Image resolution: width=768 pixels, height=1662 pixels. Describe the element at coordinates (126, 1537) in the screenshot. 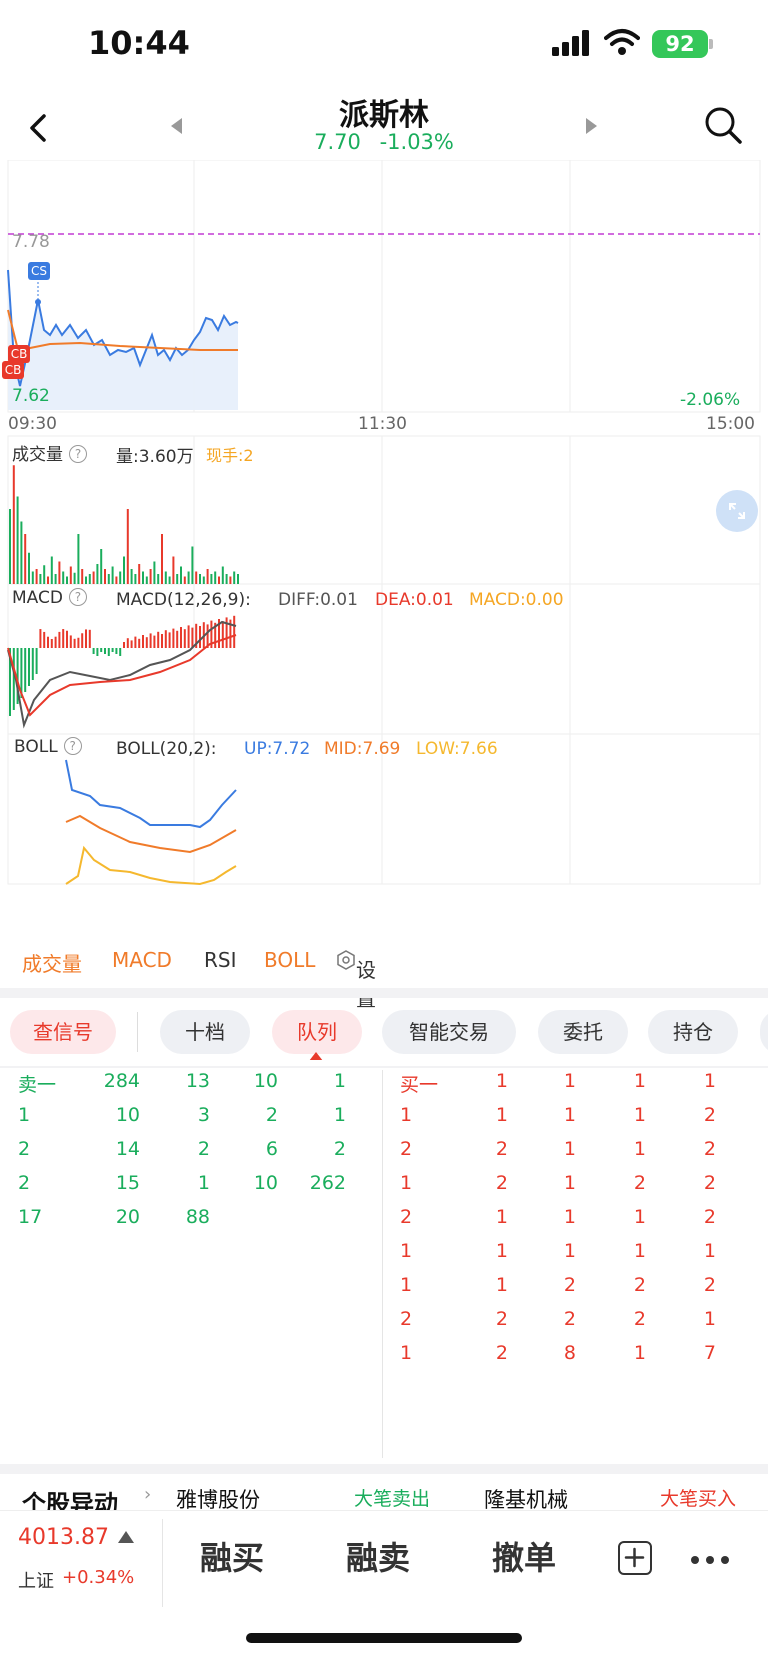

I see `up-arrow-icon` at that location.